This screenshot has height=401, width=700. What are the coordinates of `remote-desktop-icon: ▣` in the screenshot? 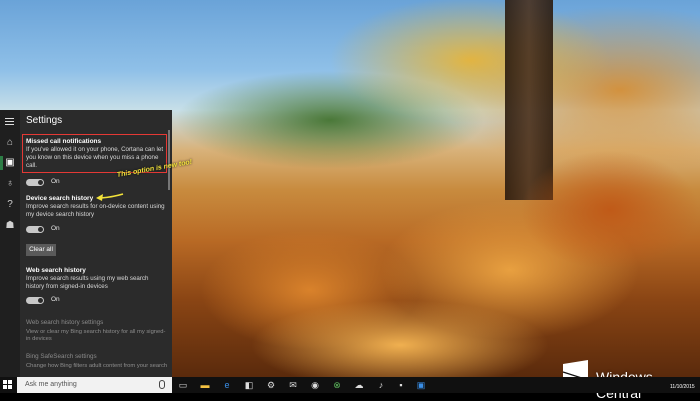 It's located at (421, 385).